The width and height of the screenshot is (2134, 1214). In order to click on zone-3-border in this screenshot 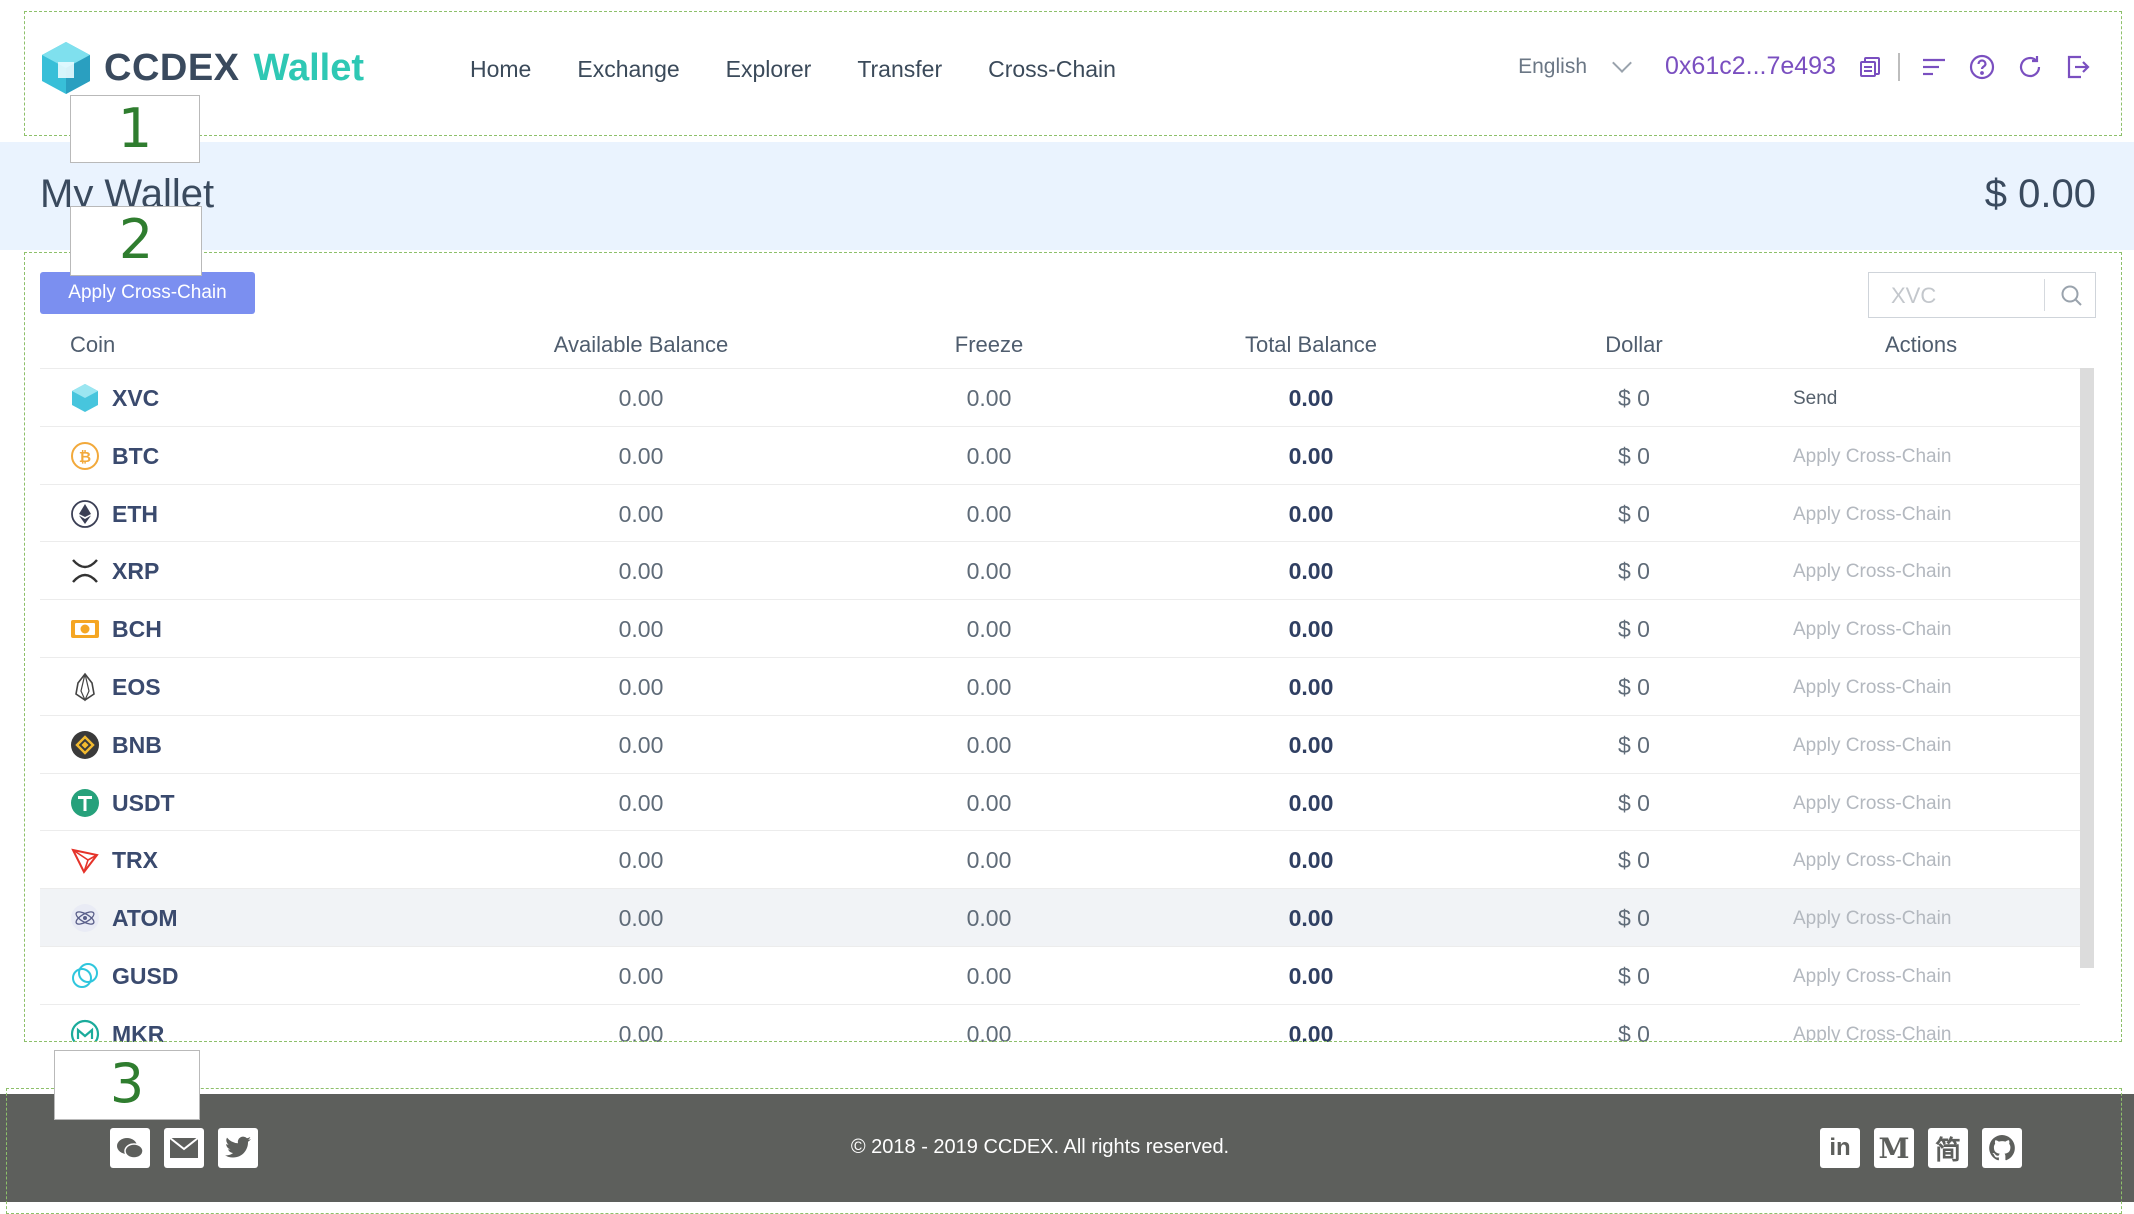, I will do `click(1064, 1151)`.